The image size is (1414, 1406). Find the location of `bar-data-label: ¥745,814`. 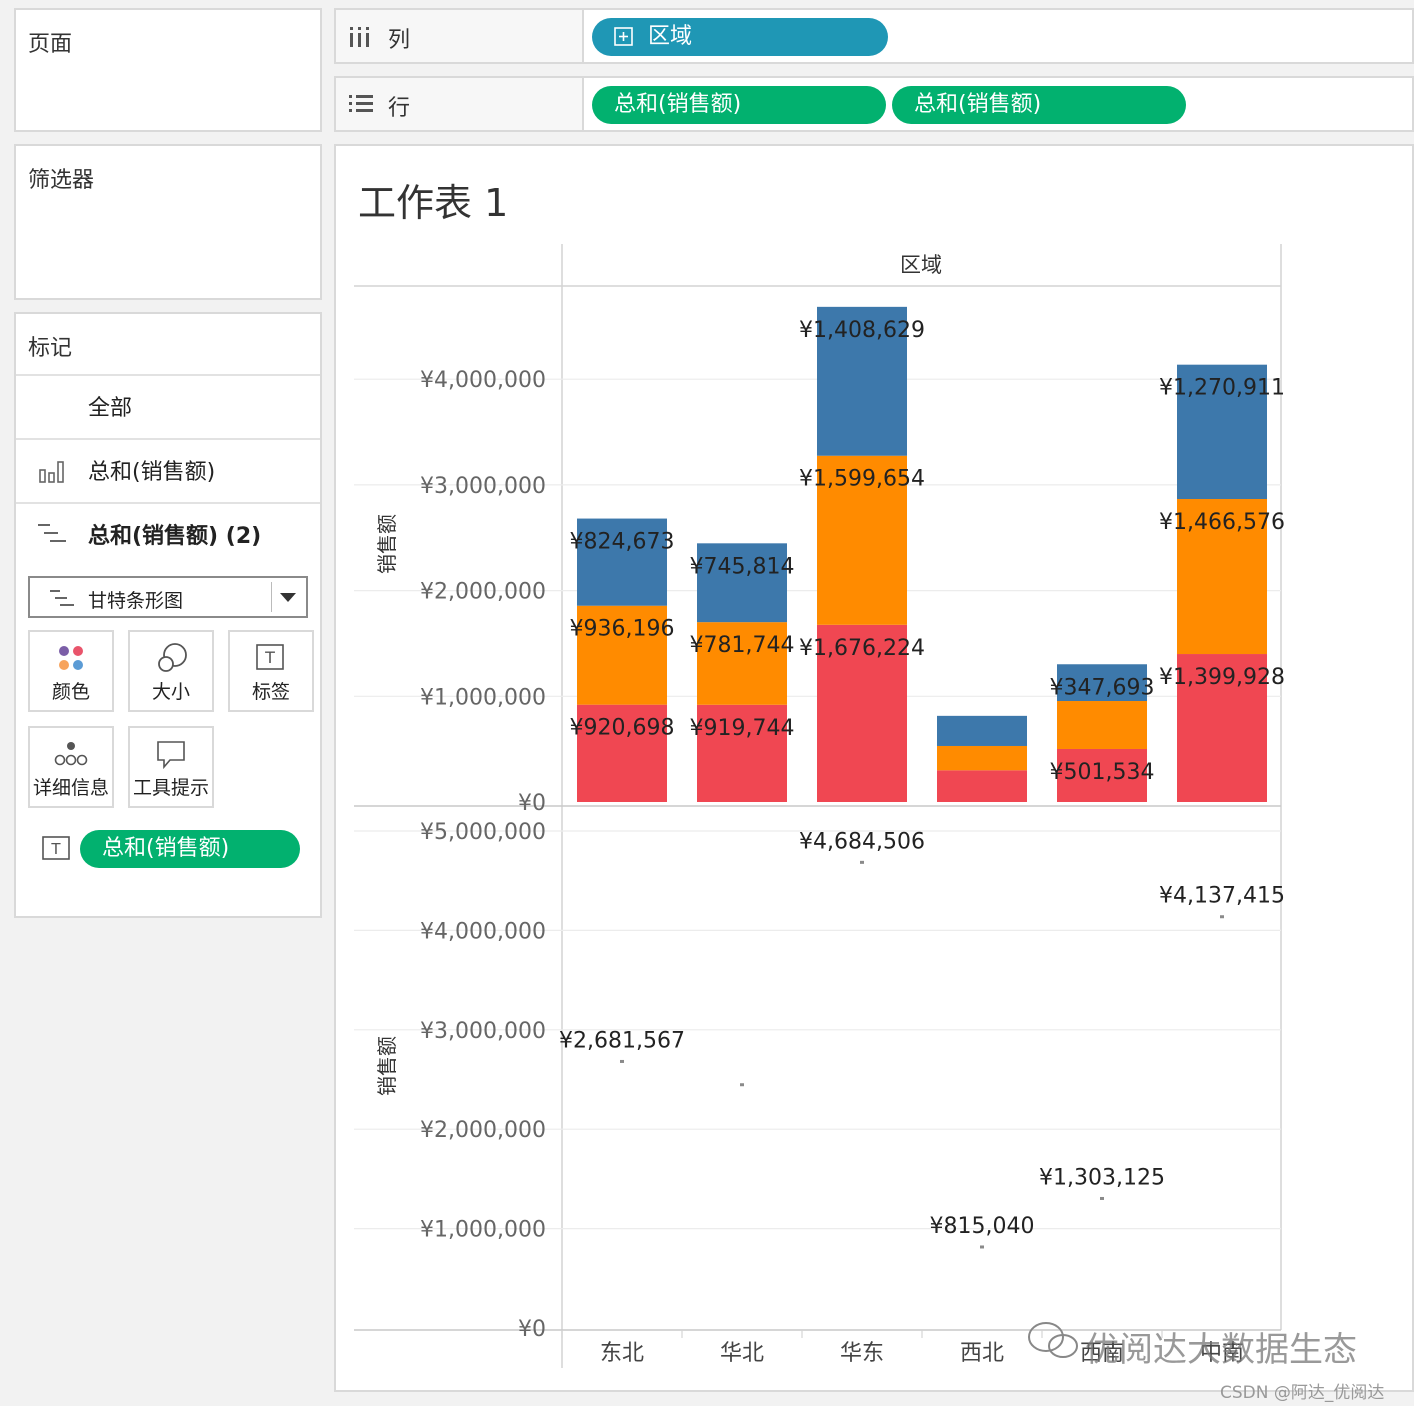

bar-data-label: ¥745,814 is located at coordinates (742, 566).